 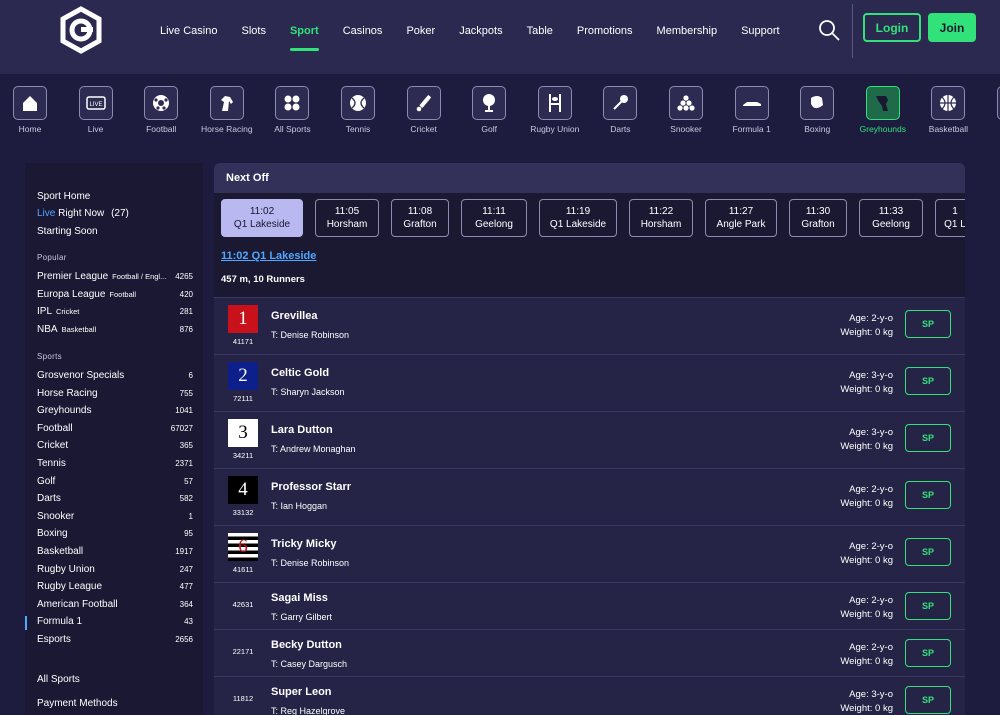 I want to click on sport-shortcut-home: Home, so click(x=31, y=110).